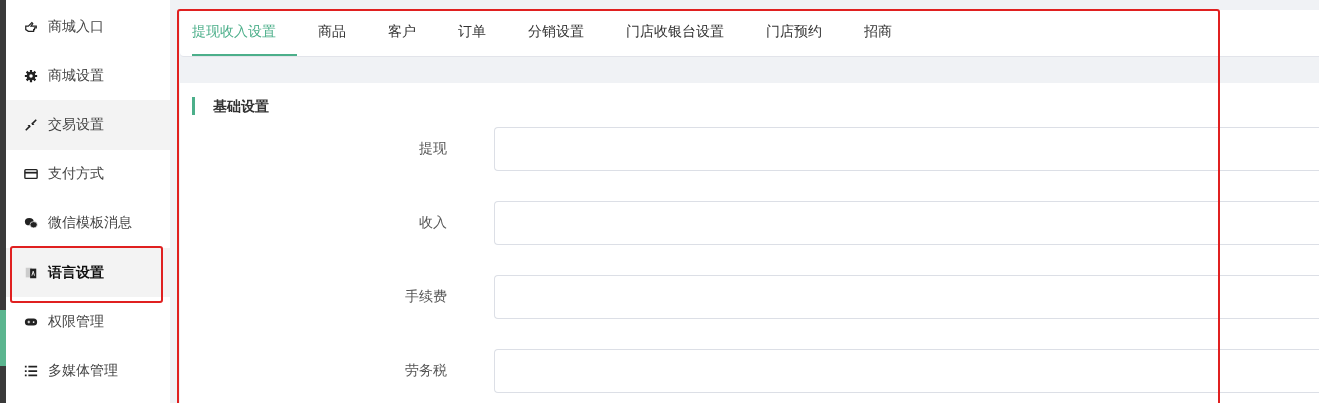 The height and width of the screenshot is (403, 1319). Describe the element at coordinates (402, 33) in the screenshot. I see `tab: 客户` at that location.